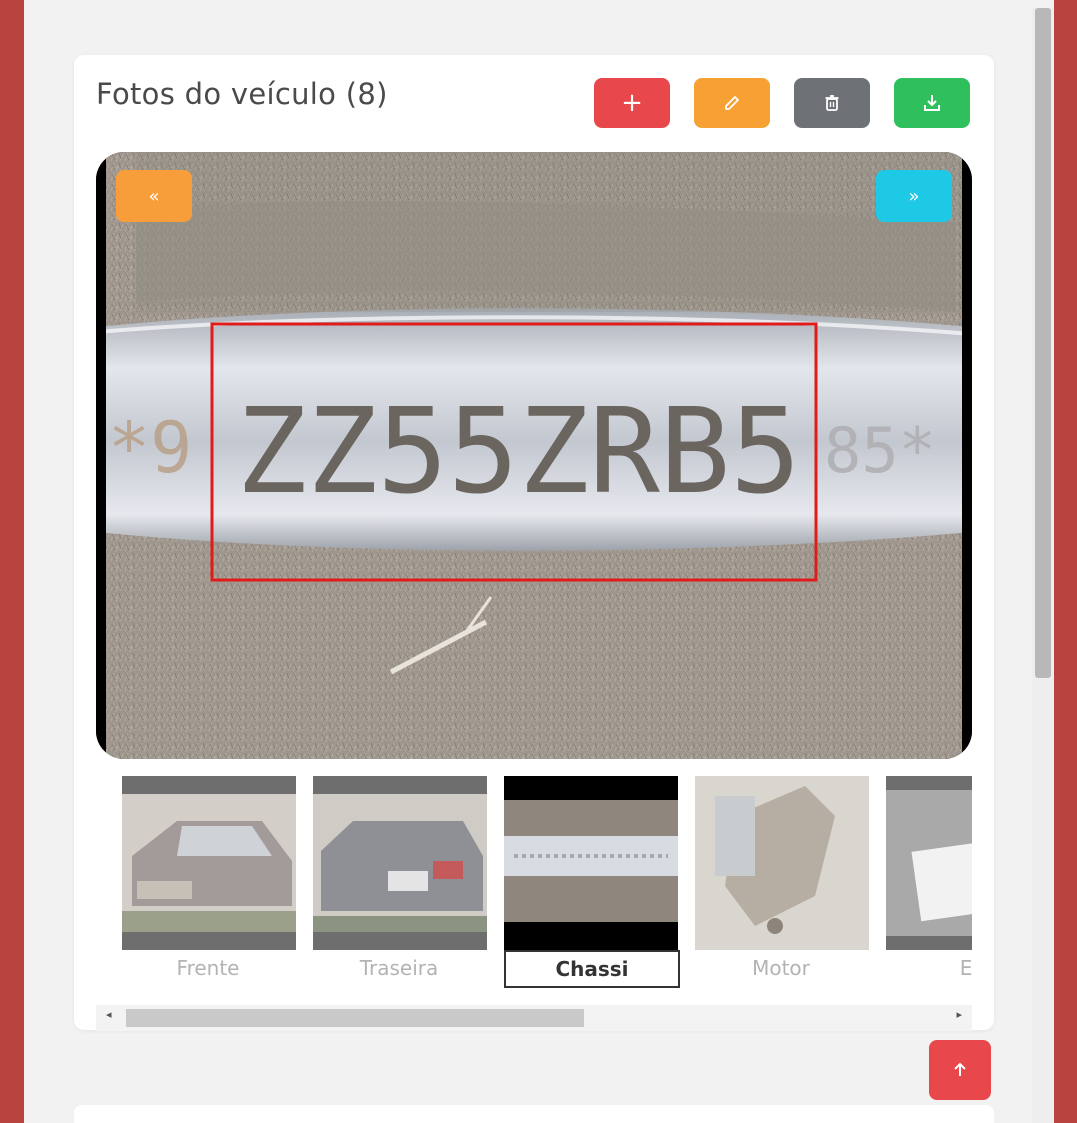 Image resolution: width=1077 pixels, height=1123 pixels. I want to click on thumbnail-label: Frente, so click(208, 968).